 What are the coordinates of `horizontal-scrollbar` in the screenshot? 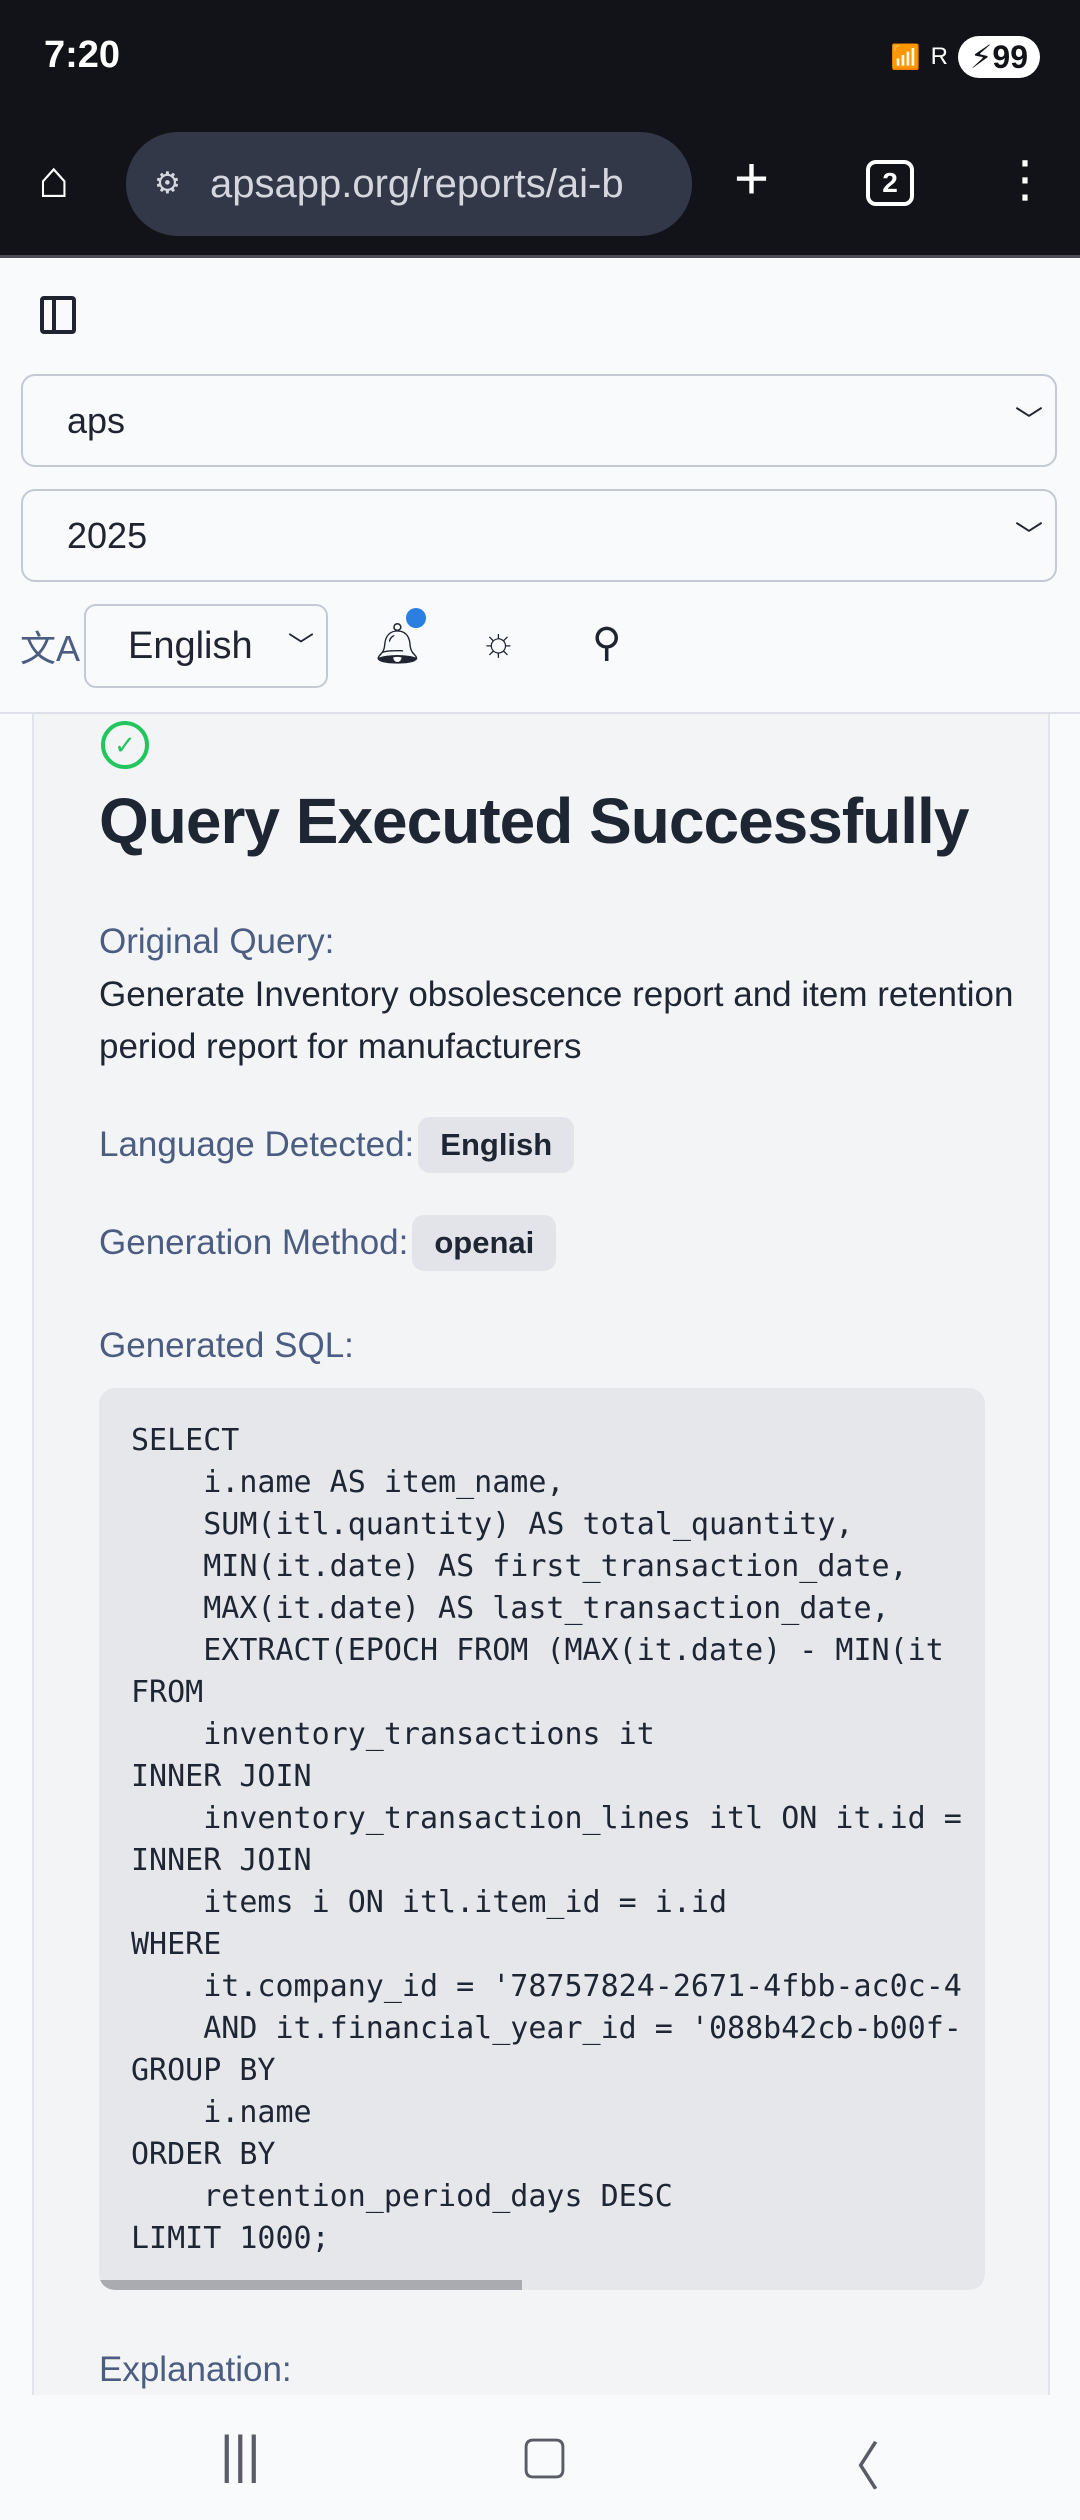 It's located at (310, 2285).